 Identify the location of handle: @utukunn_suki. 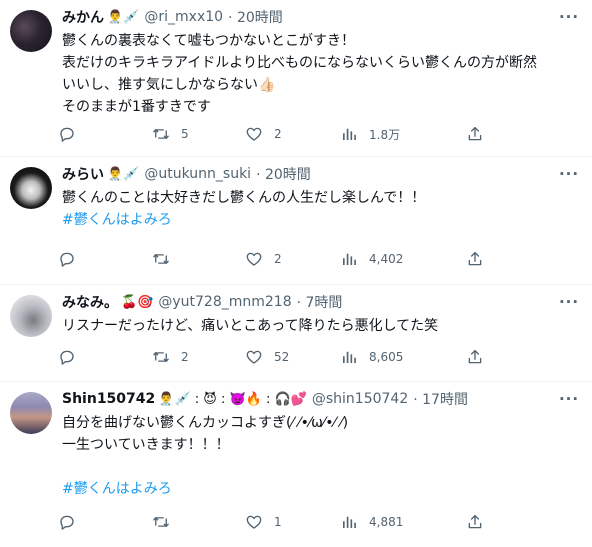
(197, 174).